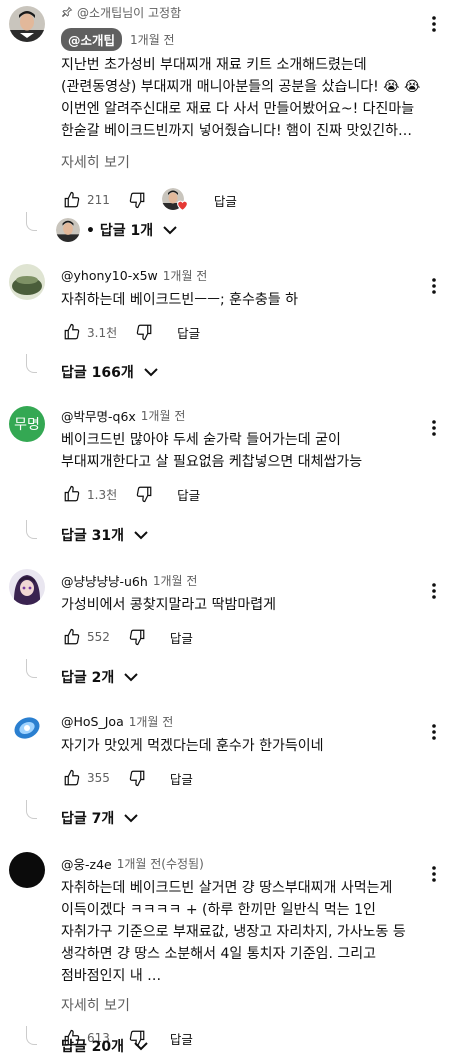 The image size is (470, 1060). I want to click on like-count: 3.1천, so click(102, 332).